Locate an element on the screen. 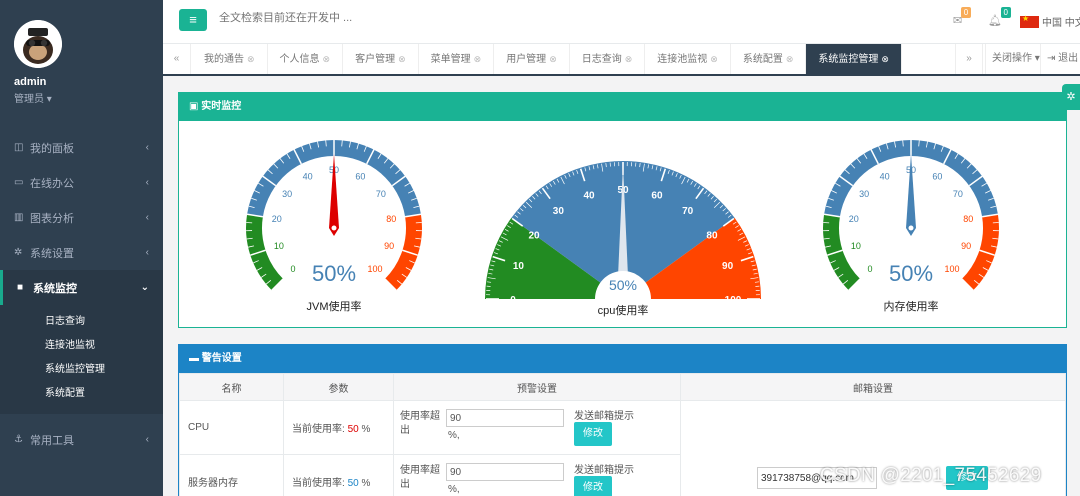 Image resolution: width=1080 pixels, height=496 pixels. sidebar-subitem-pool: 连接池监视 is located at coordinates (81, 346).